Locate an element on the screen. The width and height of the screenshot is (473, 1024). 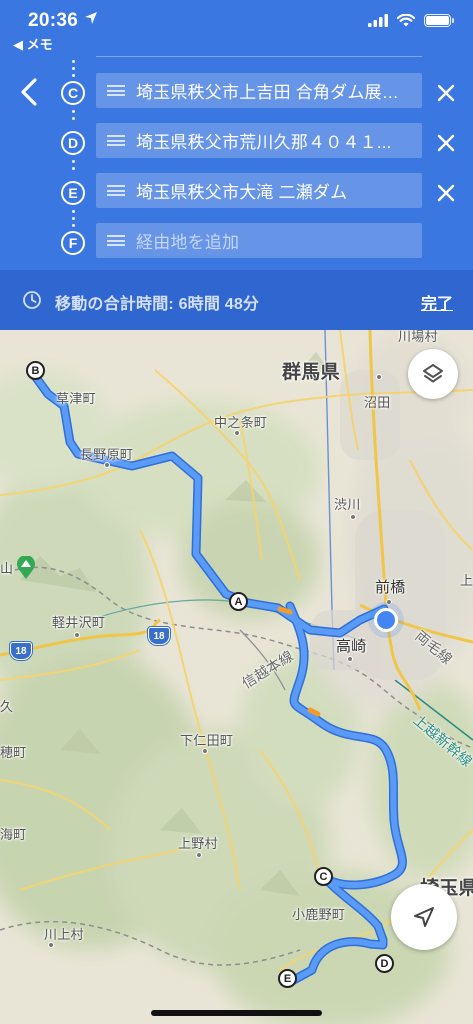
waypoint-badge: F is located at coordinates (73, 243).